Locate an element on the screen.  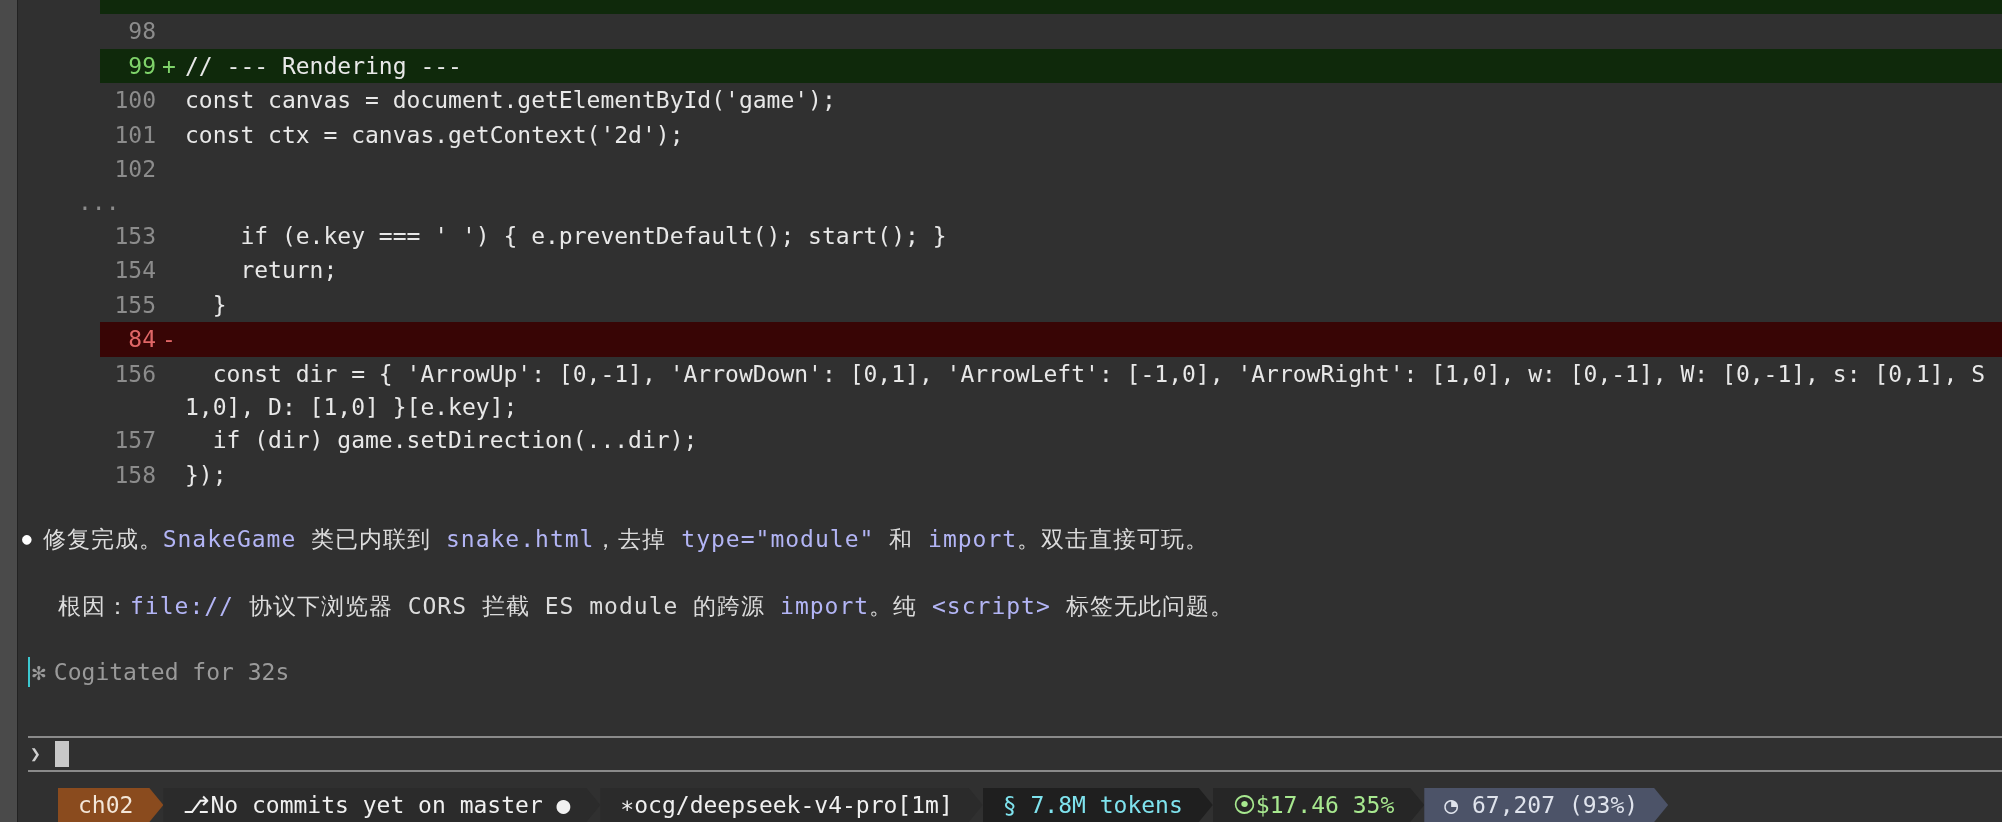
code-line: if (e.key === ' ') { e.preventDefault(); start(); } is located at coordinates (593, 236).